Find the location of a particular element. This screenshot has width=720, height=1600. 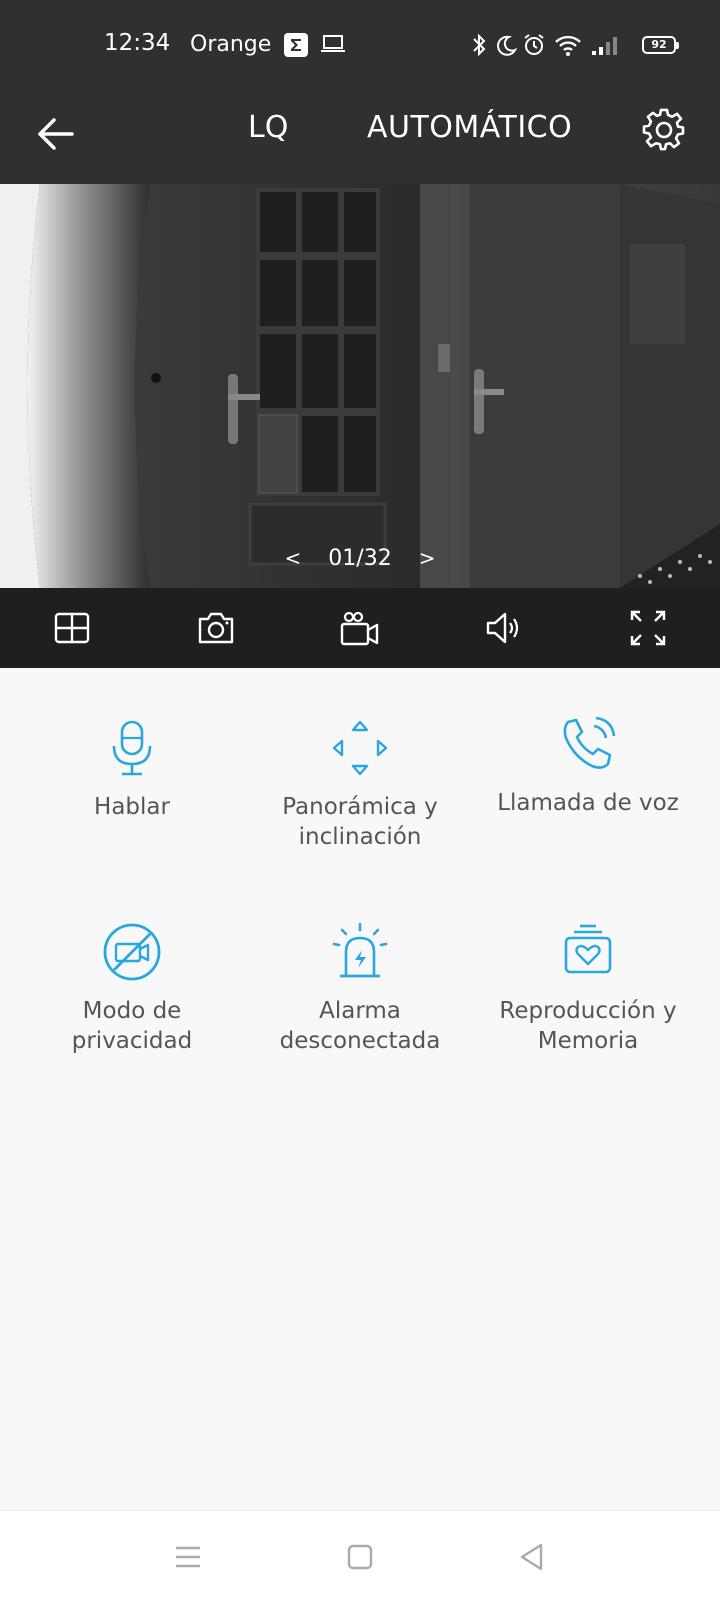

home-square-icon is located at coordinates (360, 1557).